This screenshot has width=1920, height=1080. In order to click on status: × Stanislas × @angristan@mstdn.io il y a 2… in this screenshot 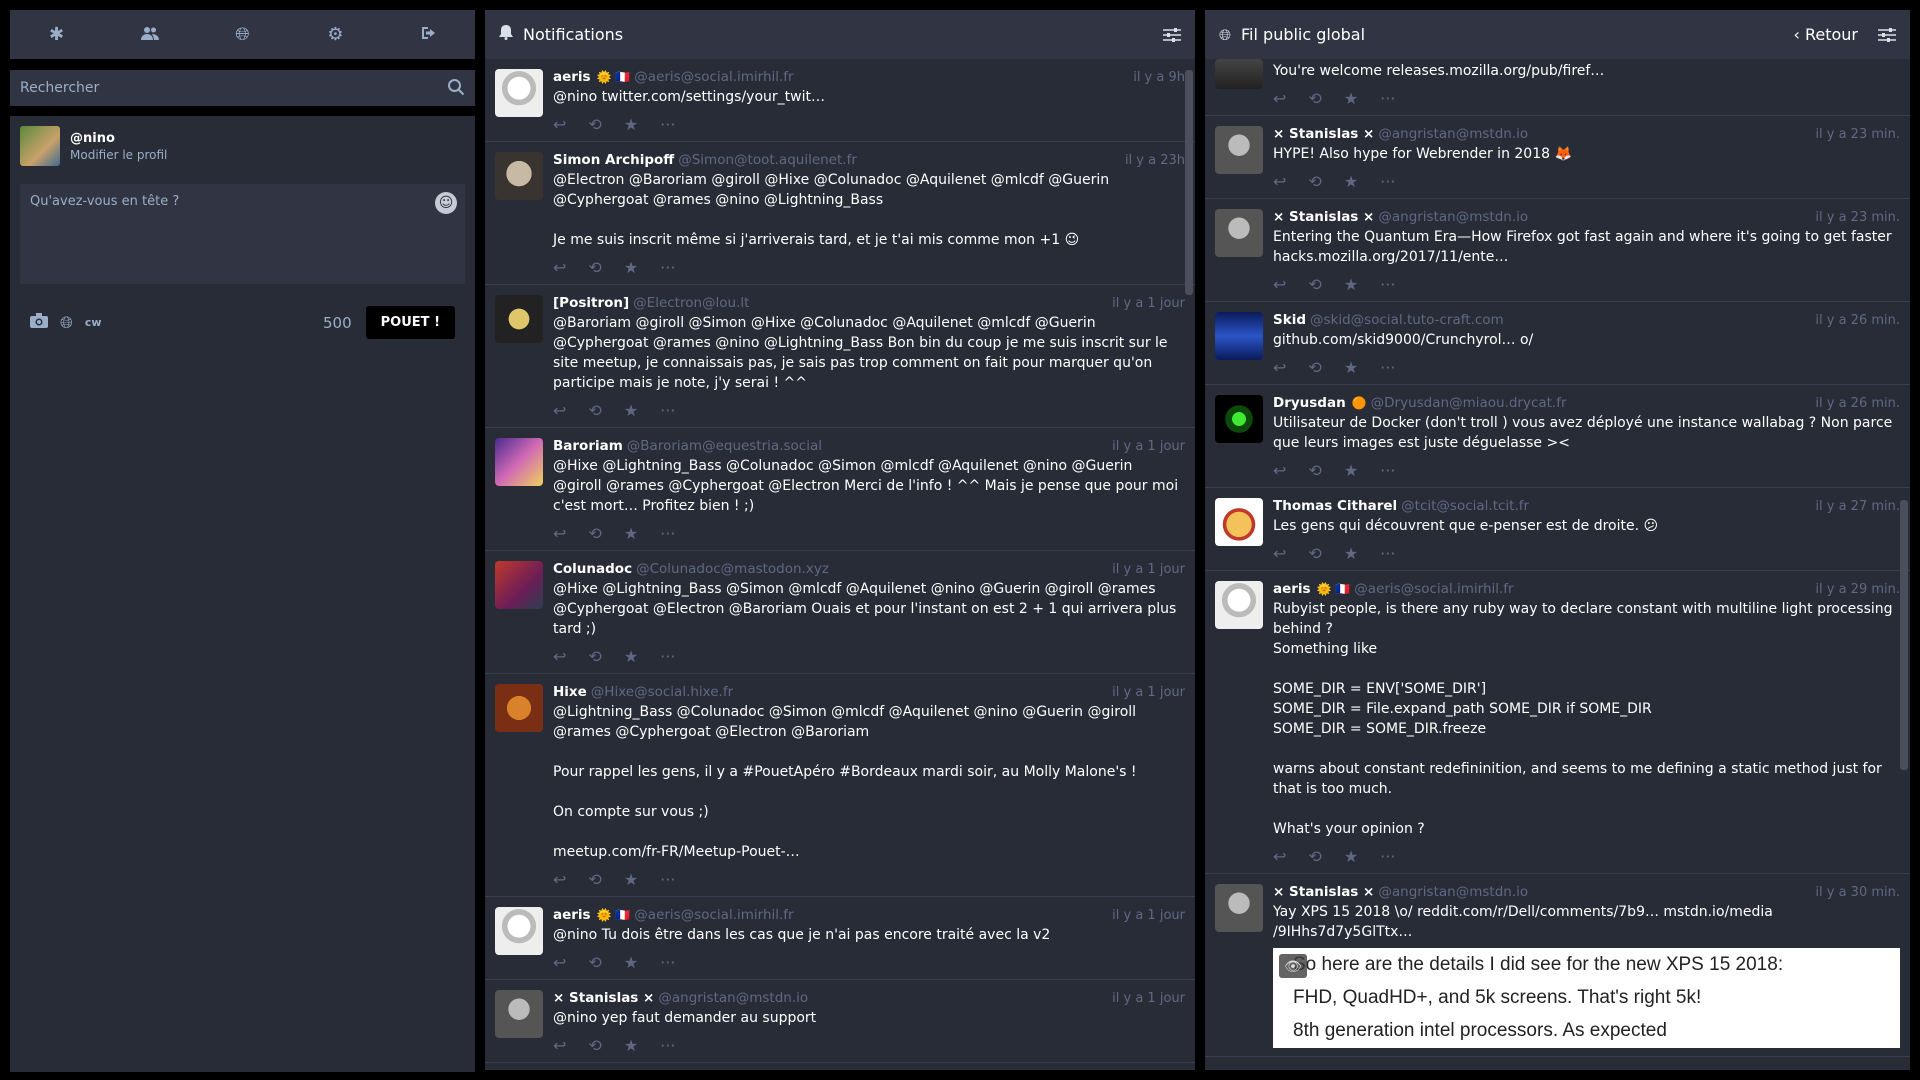, I will do `click(1557, 157)`.